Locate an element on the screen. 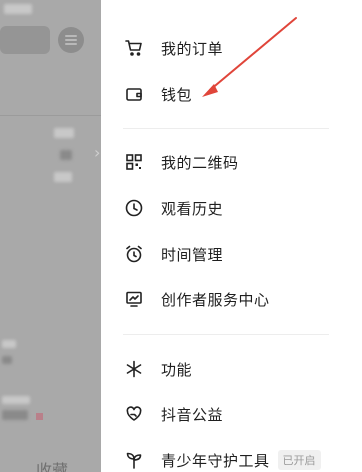 This screenshot has height=472, width=362. menu-icon is located at coordinates (71, 40).